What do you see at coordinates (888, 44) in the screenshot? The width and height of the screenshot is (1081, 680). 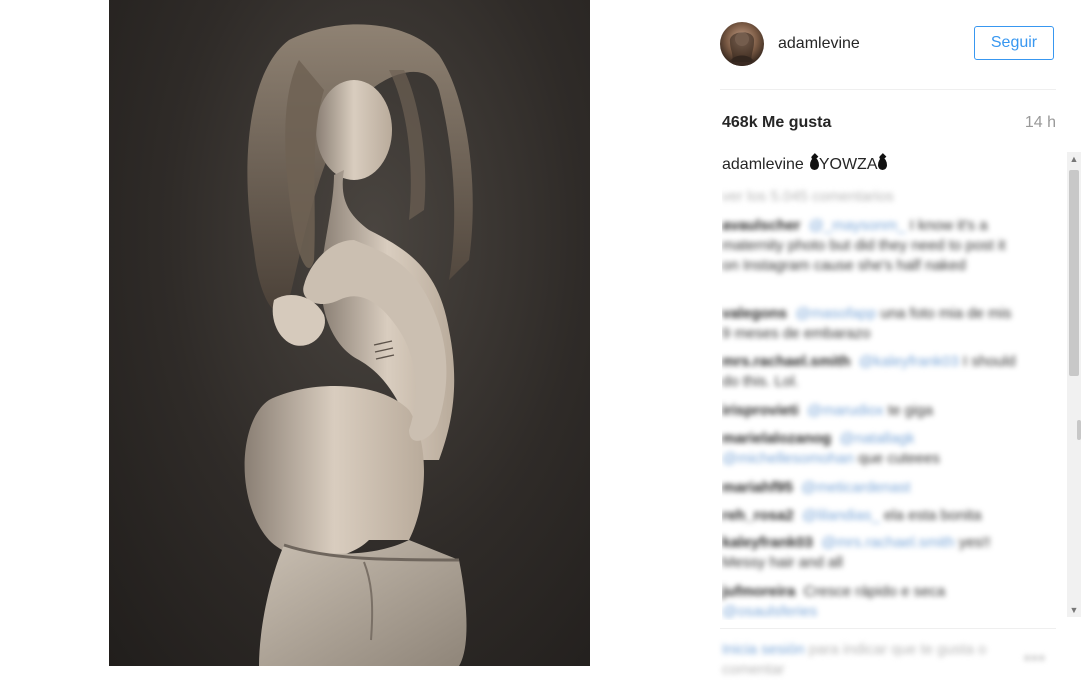 I see `post-header: adamlevine Seguir` at bounding box center [888, 44].